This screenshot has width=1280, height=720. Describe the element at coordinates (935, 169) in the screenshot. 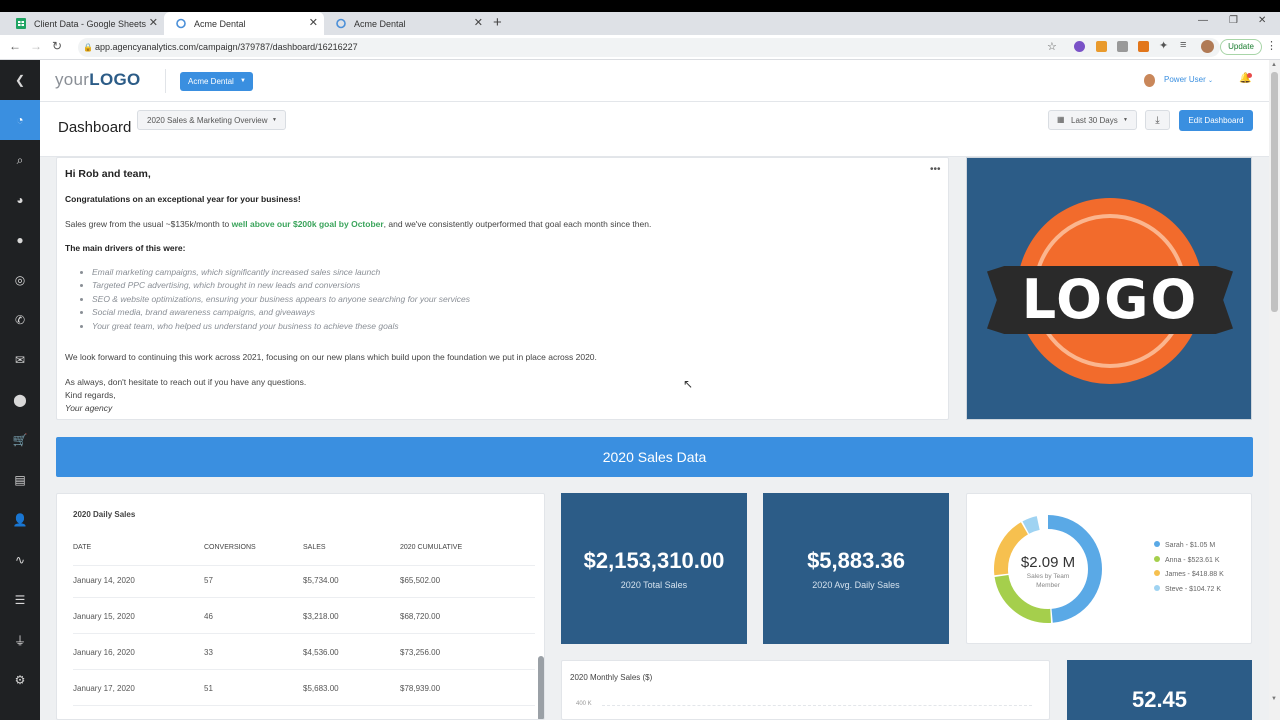

I see `more-options-icon: •••` at that location.